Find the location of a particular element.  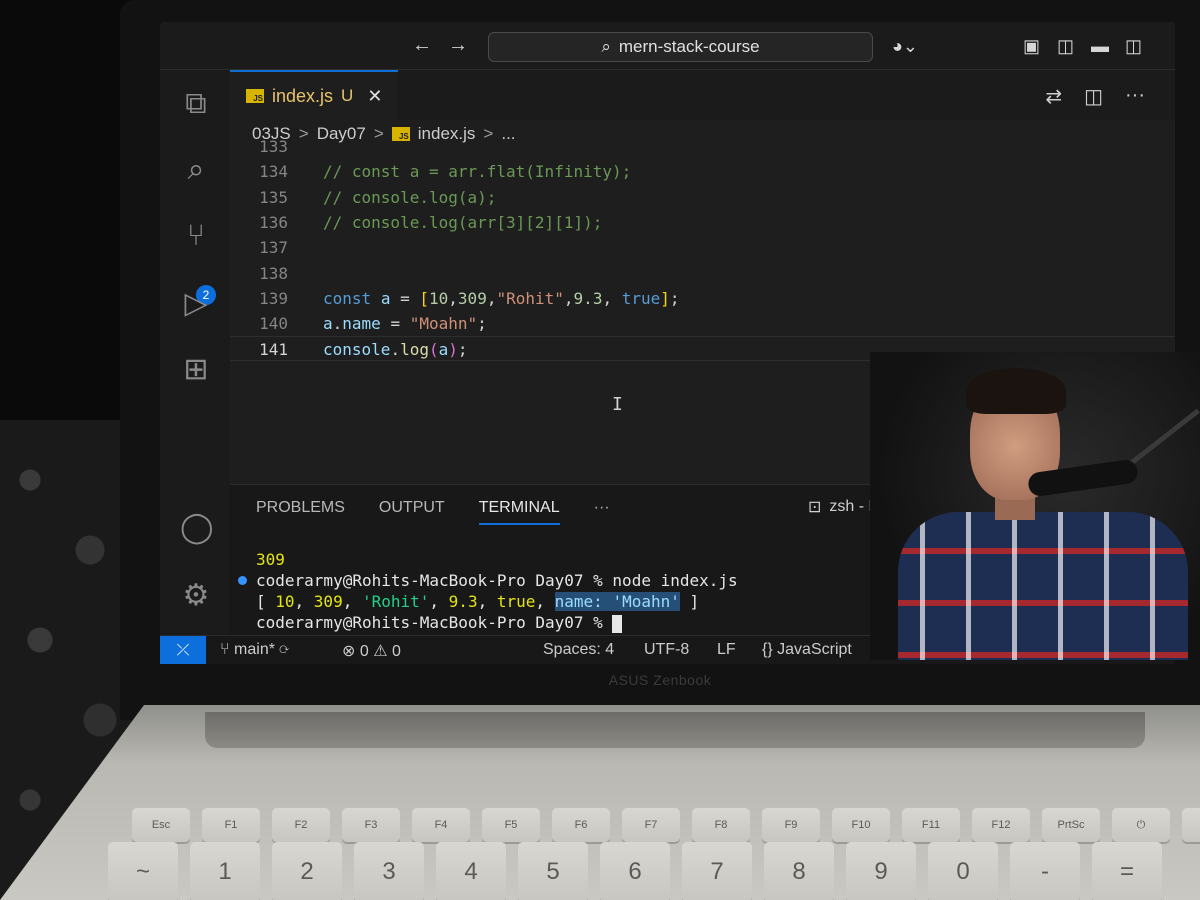

mouse-ibeam-cursor-icon: I is located at coordinates (617, 404).